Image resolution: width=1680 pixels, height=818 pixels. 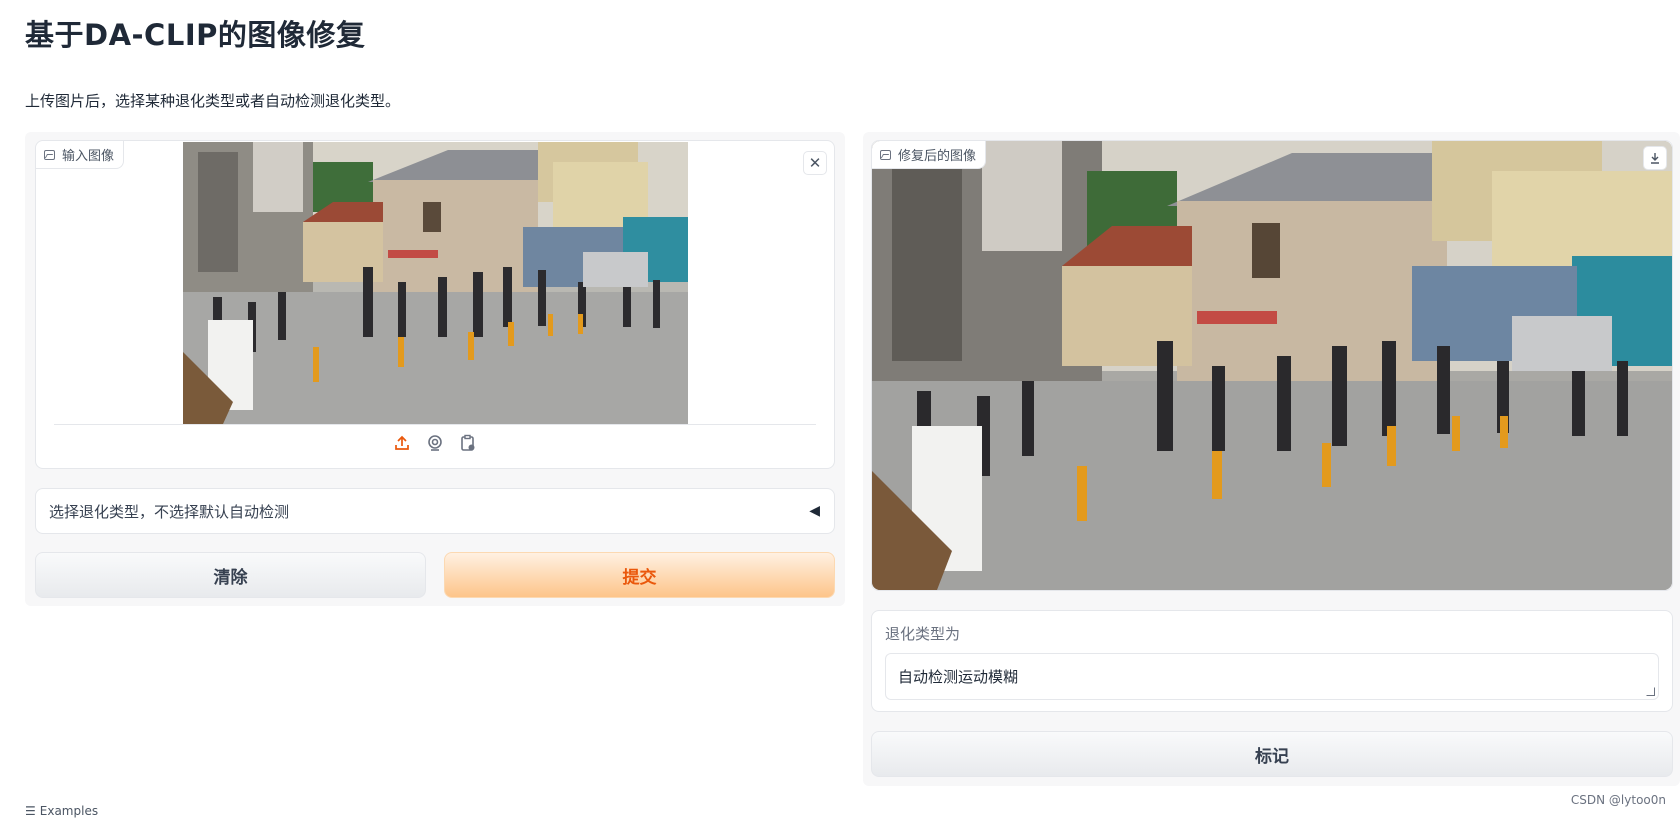 What do you see at coordinates (639, 575) in the screenshot?
I see `submit-button: 提交` at bounding box center [639, 575].